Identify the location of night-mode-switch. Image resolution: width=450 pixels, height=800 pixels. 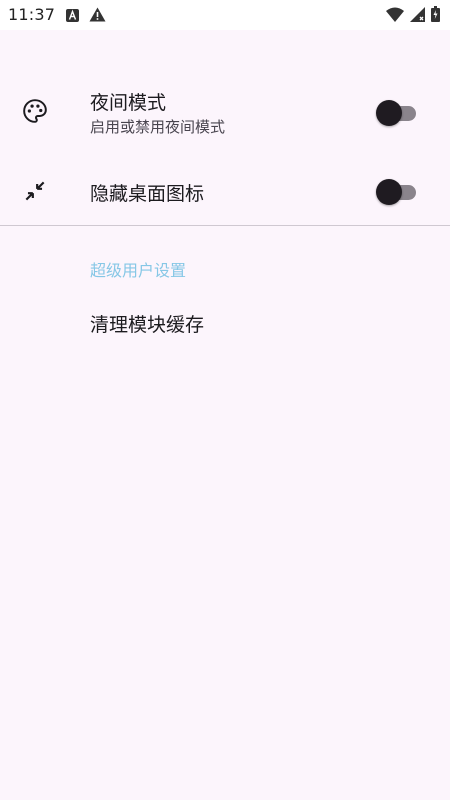
(396, 113).